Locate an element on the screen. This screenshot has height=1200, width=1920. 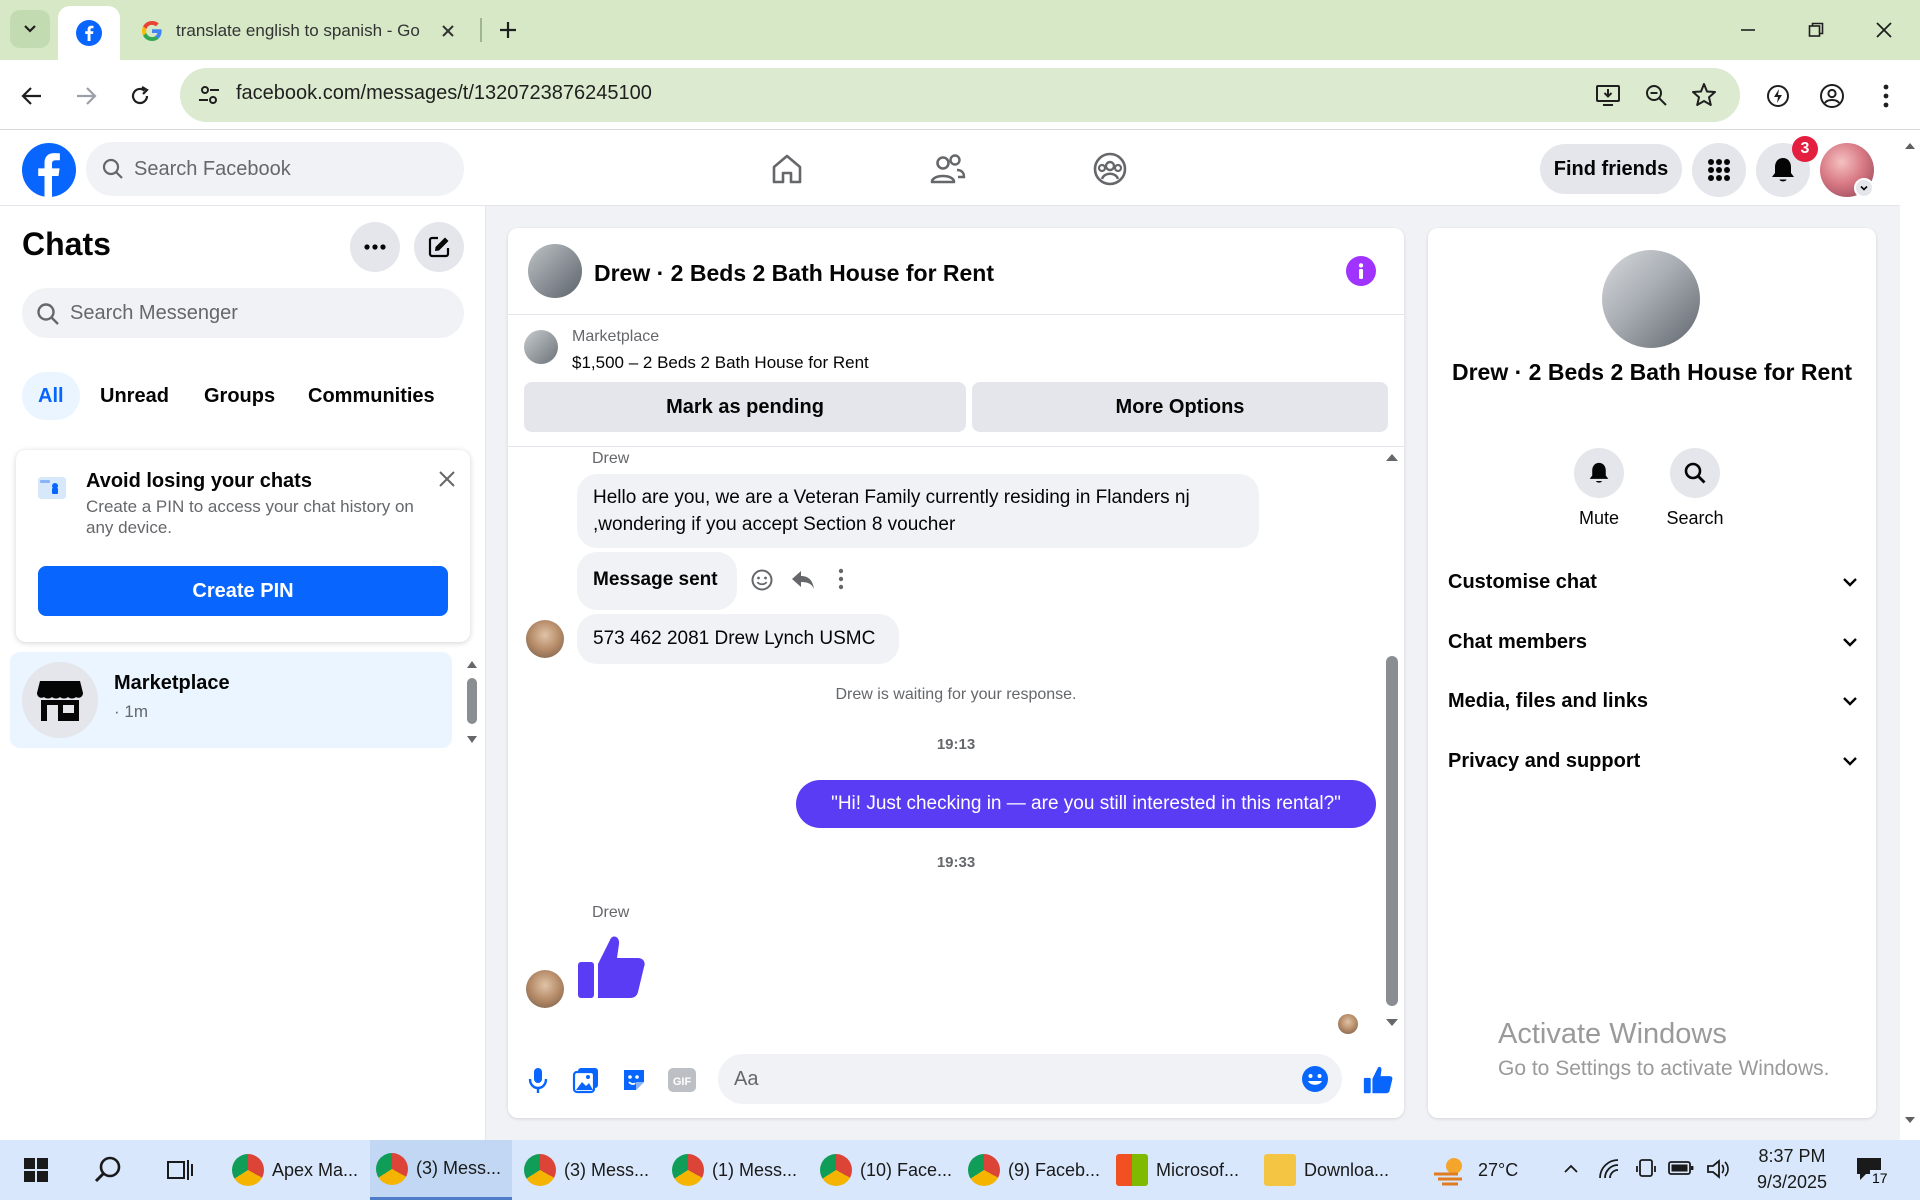
task-view-button is located at coordinates (180, 1170).